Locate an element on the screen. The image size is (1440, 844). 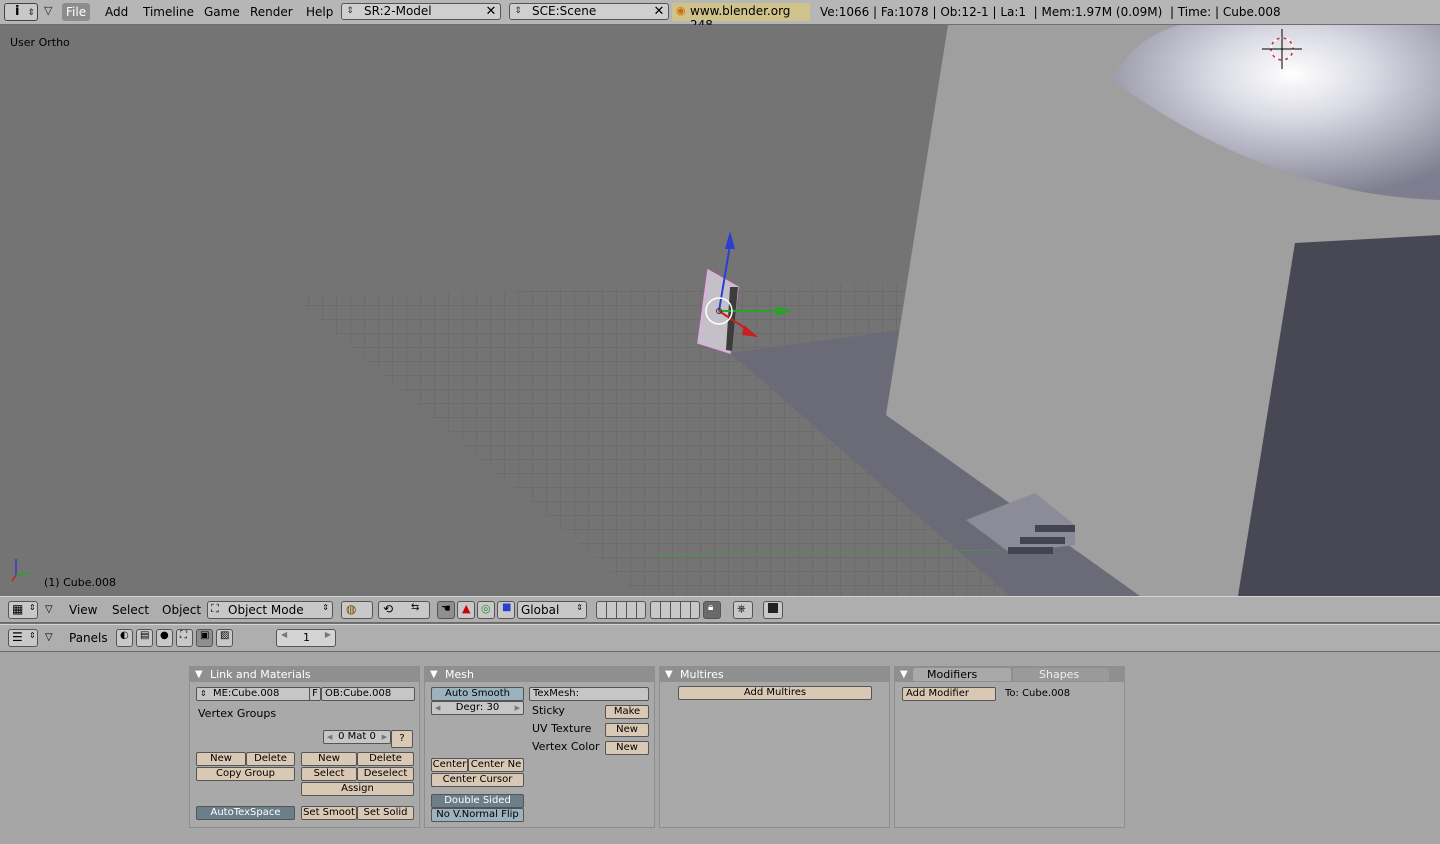
panel-tabs: ▼ Modifiers Shapes is located at coordinates (1009, 674).